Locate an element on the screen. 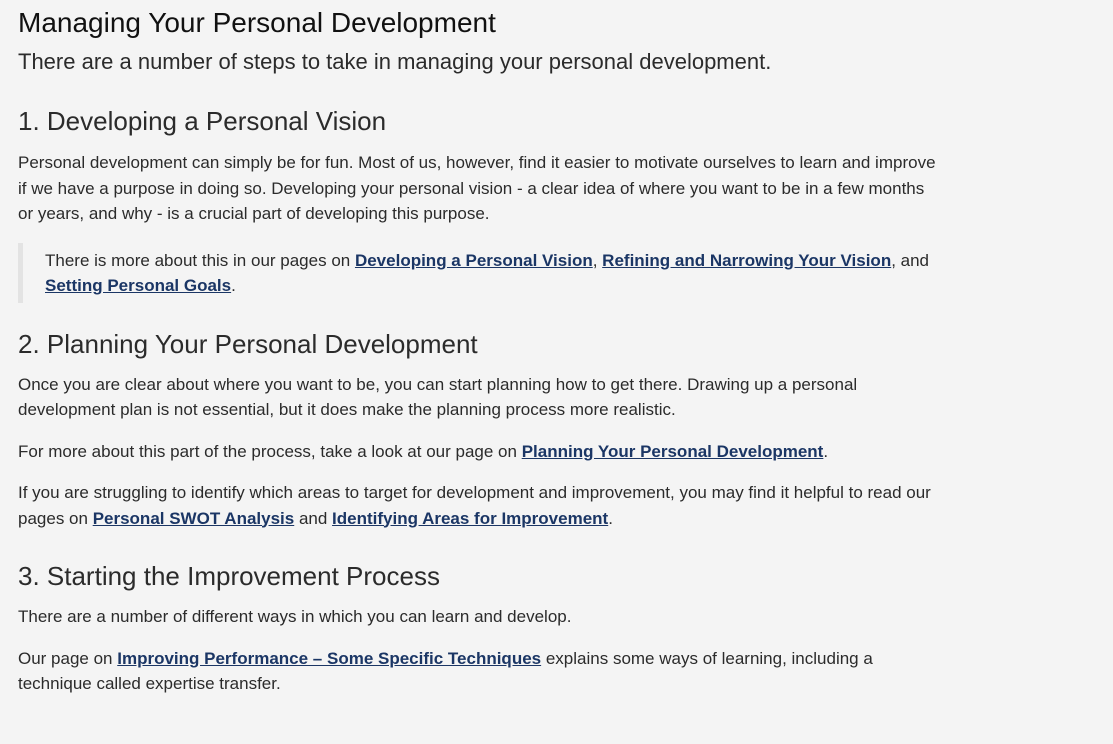  link-setting-personal-goals: Setting Personal Goals is located at coordinates (138, 285).